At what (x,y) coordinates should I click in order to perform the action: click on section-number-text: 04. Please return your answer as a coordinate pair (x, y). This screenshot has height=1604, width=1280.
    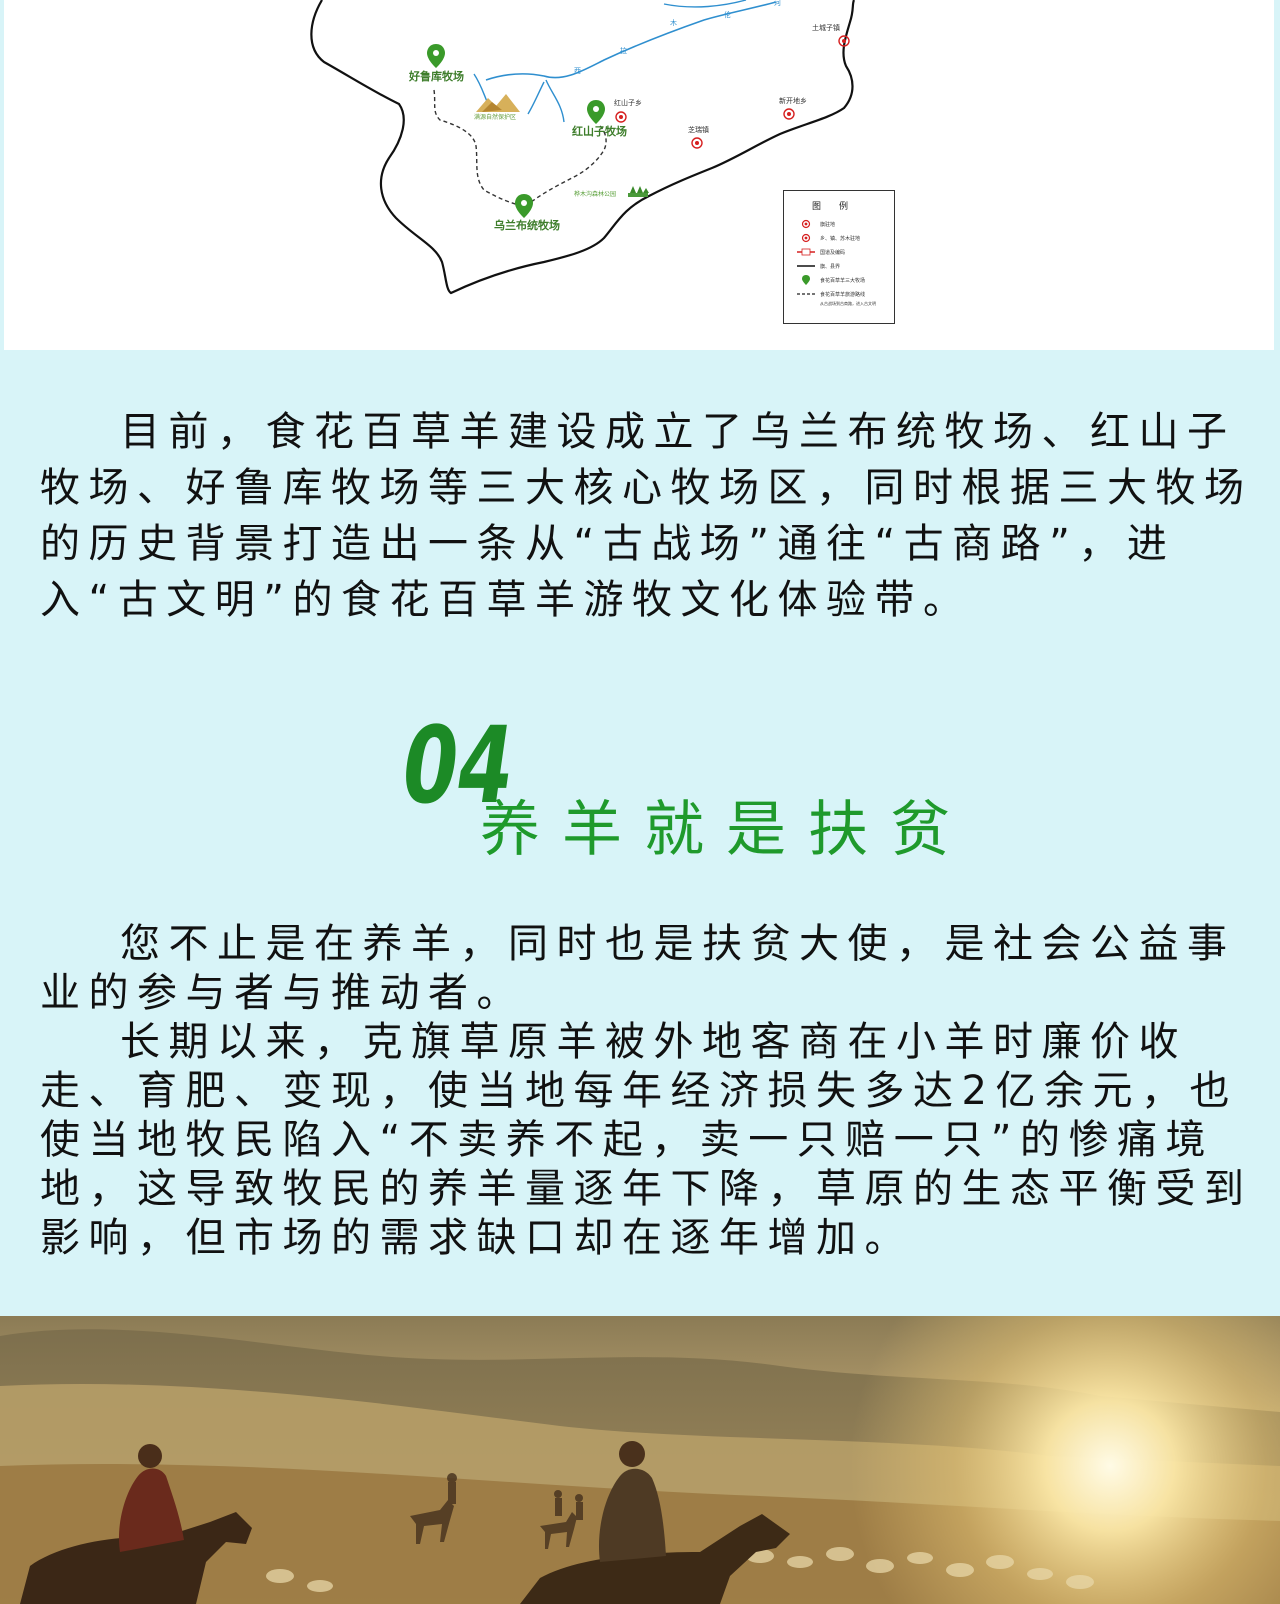
    Looking at the image, I should click on (455, 761).